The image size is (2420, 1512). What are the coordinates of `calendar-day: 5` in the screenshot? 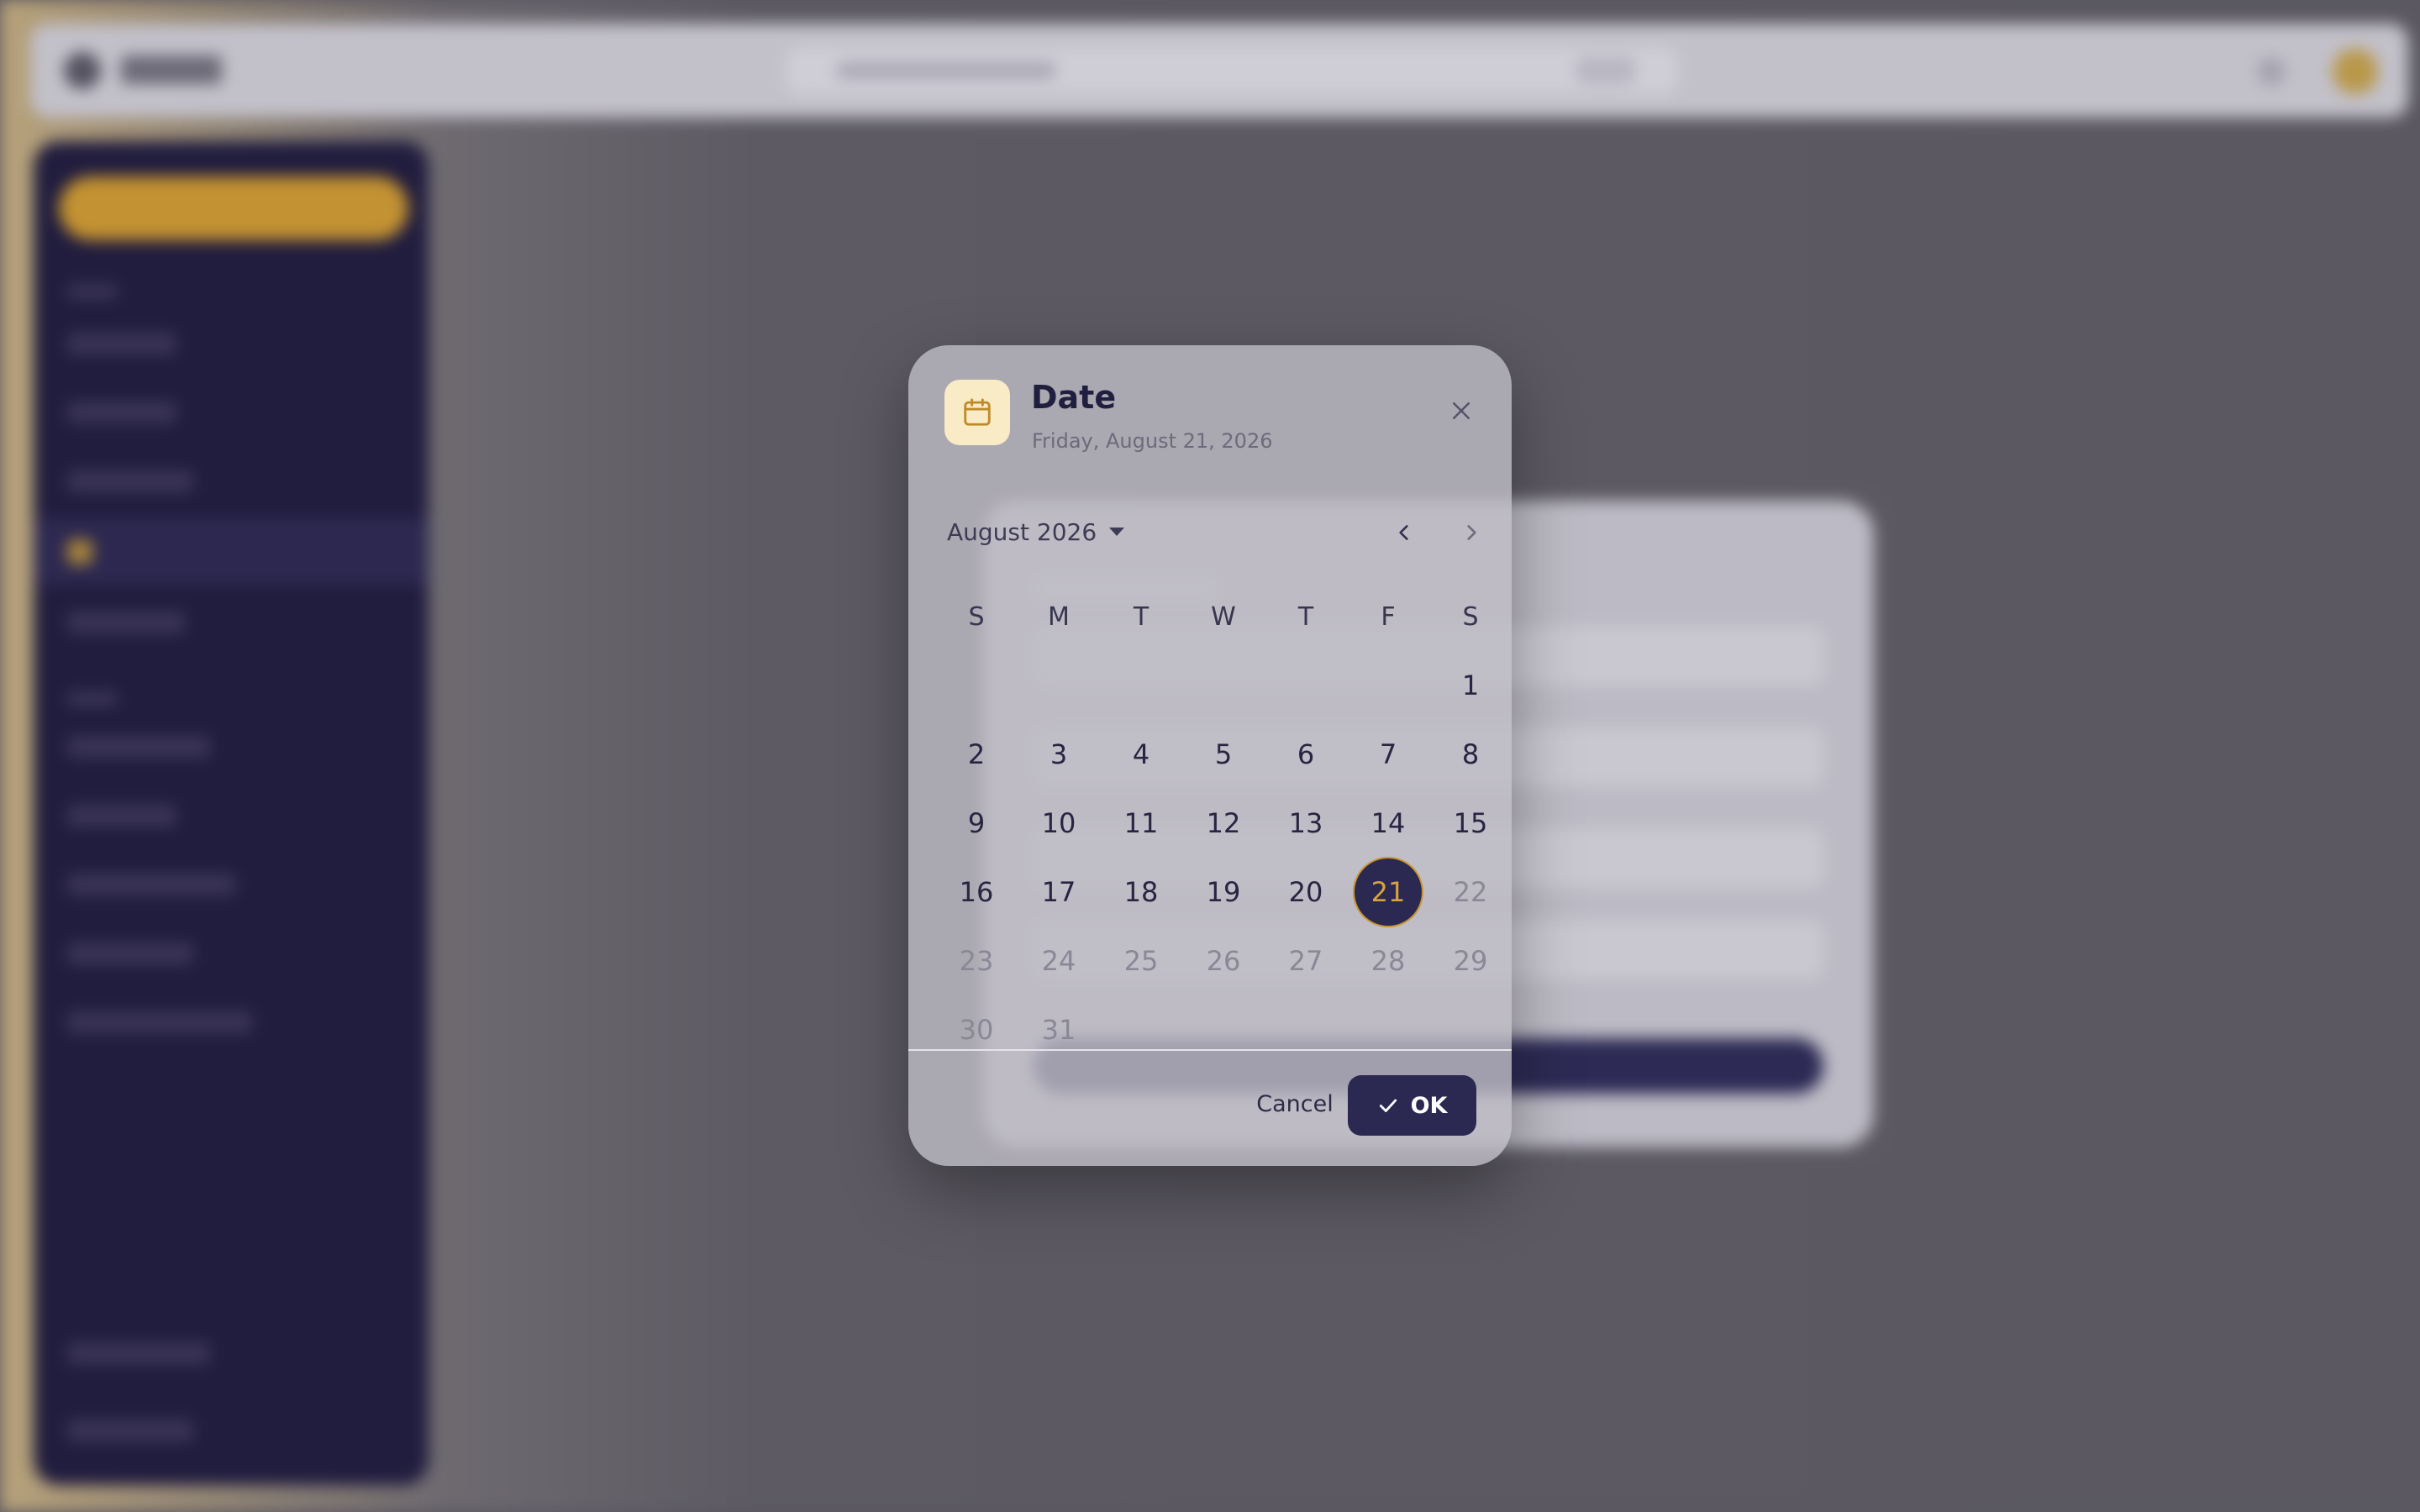 It's located at (1224, 754).